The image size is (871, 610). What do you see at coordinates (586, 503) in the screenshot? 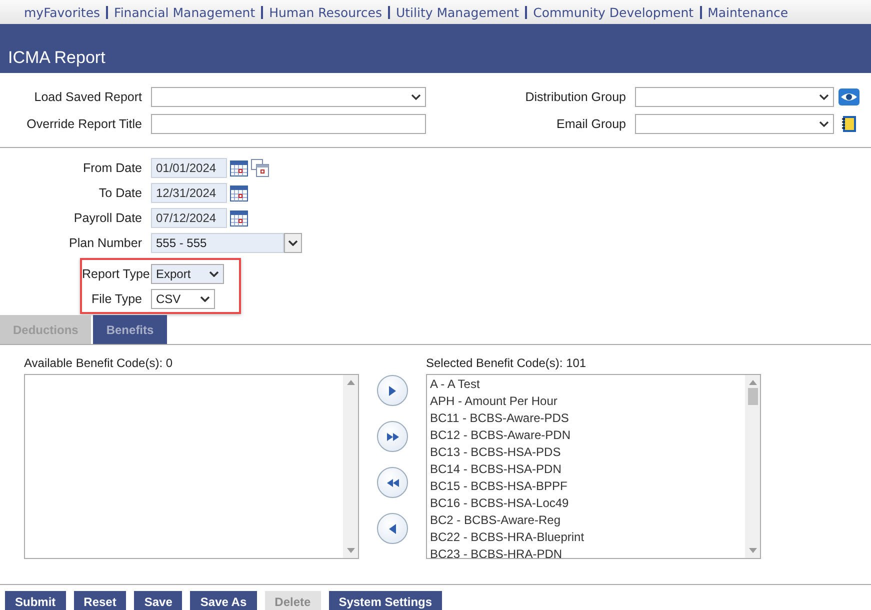
I see `list-item: BC16 - BCBS-HSA-Loc49` at bounding box center [586, 503].